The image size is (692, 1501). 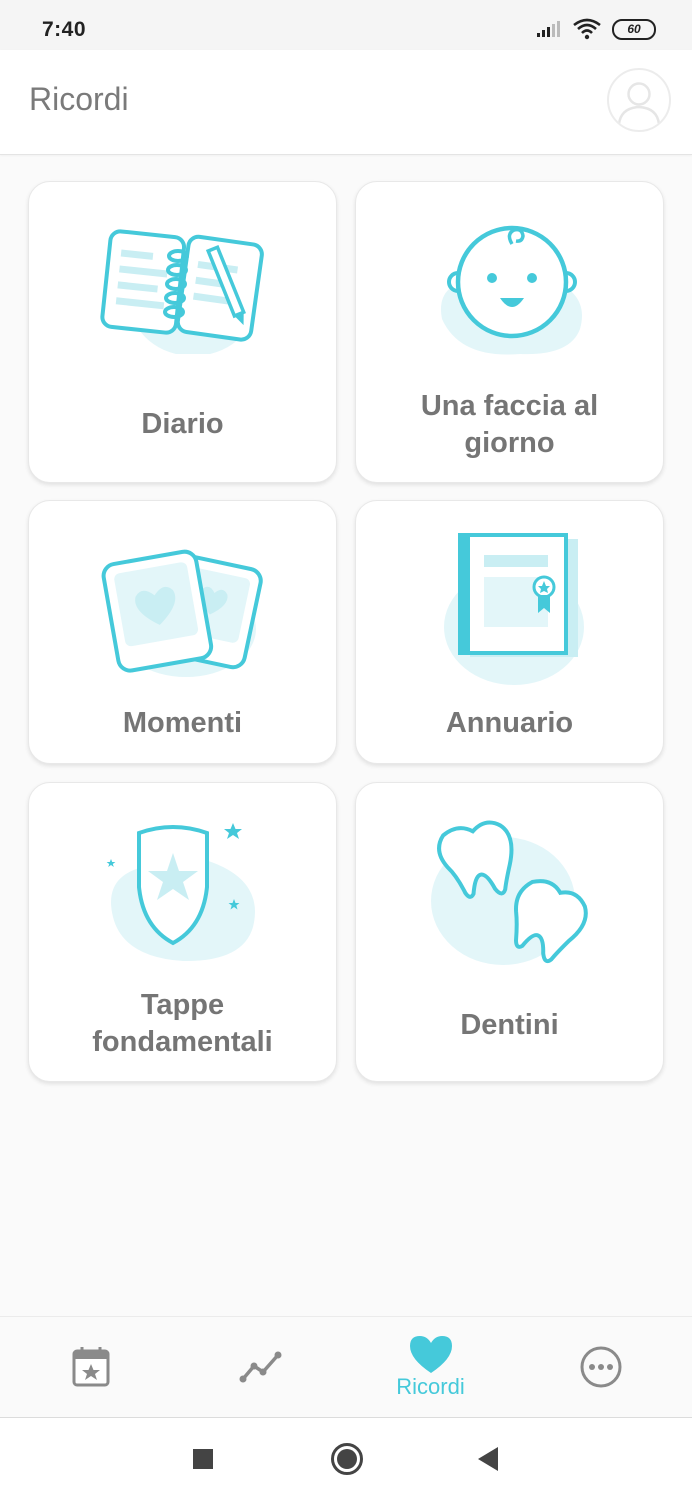 What do you see at coordinates (346, 102) in the screenshot?
I see `app-bar: Ricordi` at bounding box center [346, 102].